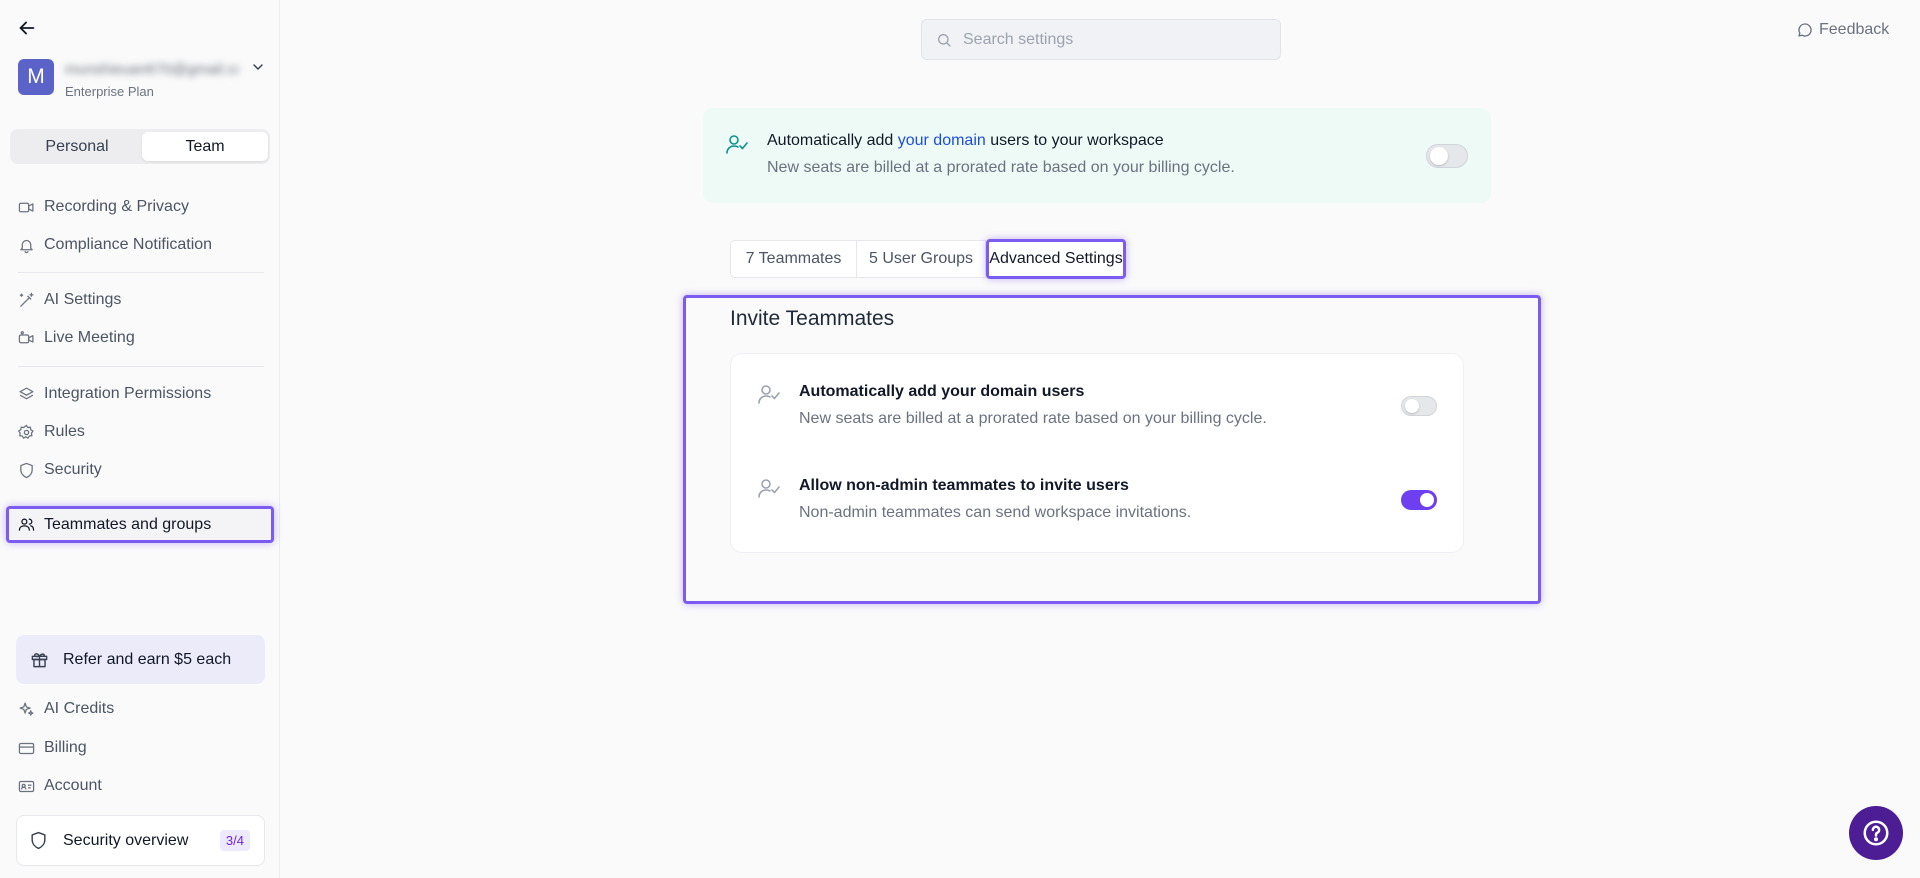 This screenshot has width=1920, height=878. Describe the element at coordinates (140, 338) in the screenshot. I see `sidebar-item-live-meeting: Live Meeting` at that location.